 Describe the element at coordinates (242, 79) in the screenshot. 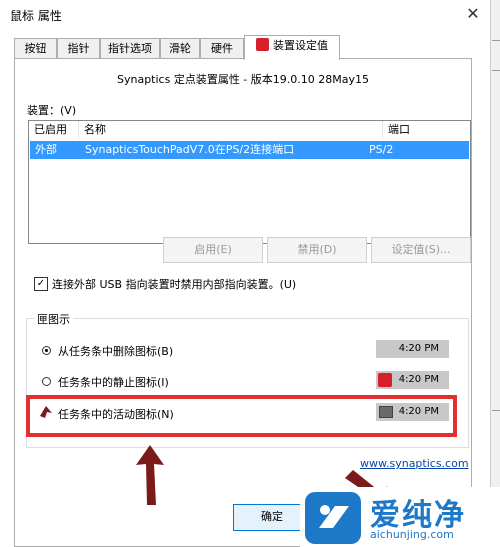

I see `device-properties-title: Synaptics 定点装置属性 - 版本19.0.10 28May15` at that location.